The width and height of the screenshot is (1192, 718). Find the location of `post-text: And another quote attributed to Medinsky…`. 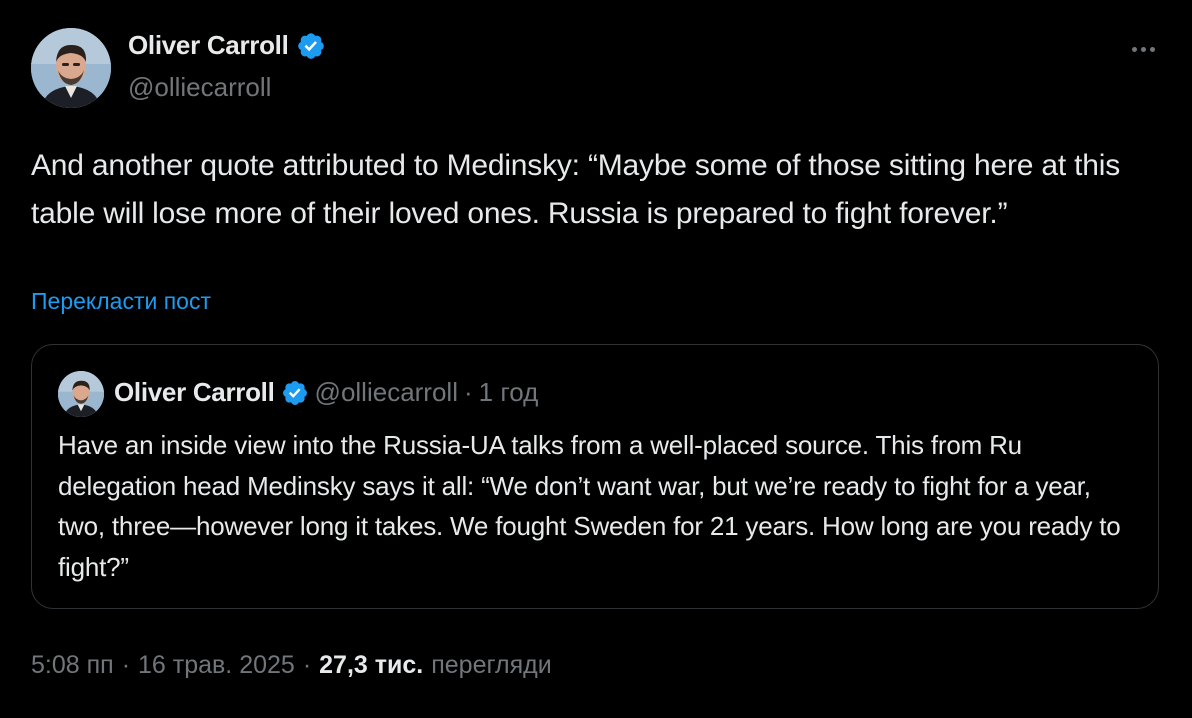

post-text: And another quote attributed to Medinsky… is located at coordinates (576, 189).